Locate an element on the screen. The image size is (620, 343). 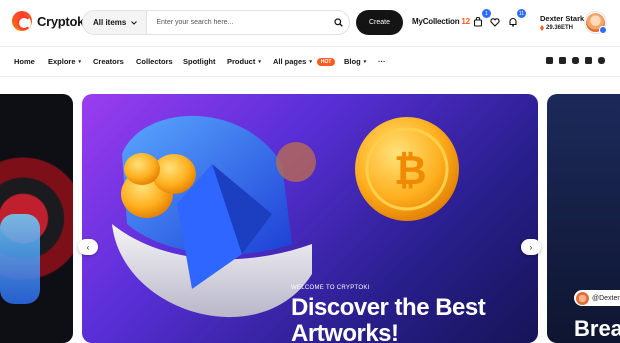
search-button is located at coordinates (338, 22).